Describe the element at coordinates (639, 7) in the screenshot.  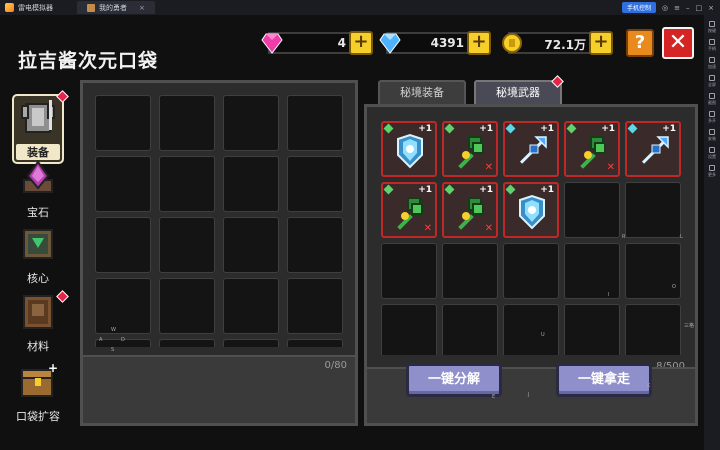
I see `phone-control-button: 手机控制` at that location.